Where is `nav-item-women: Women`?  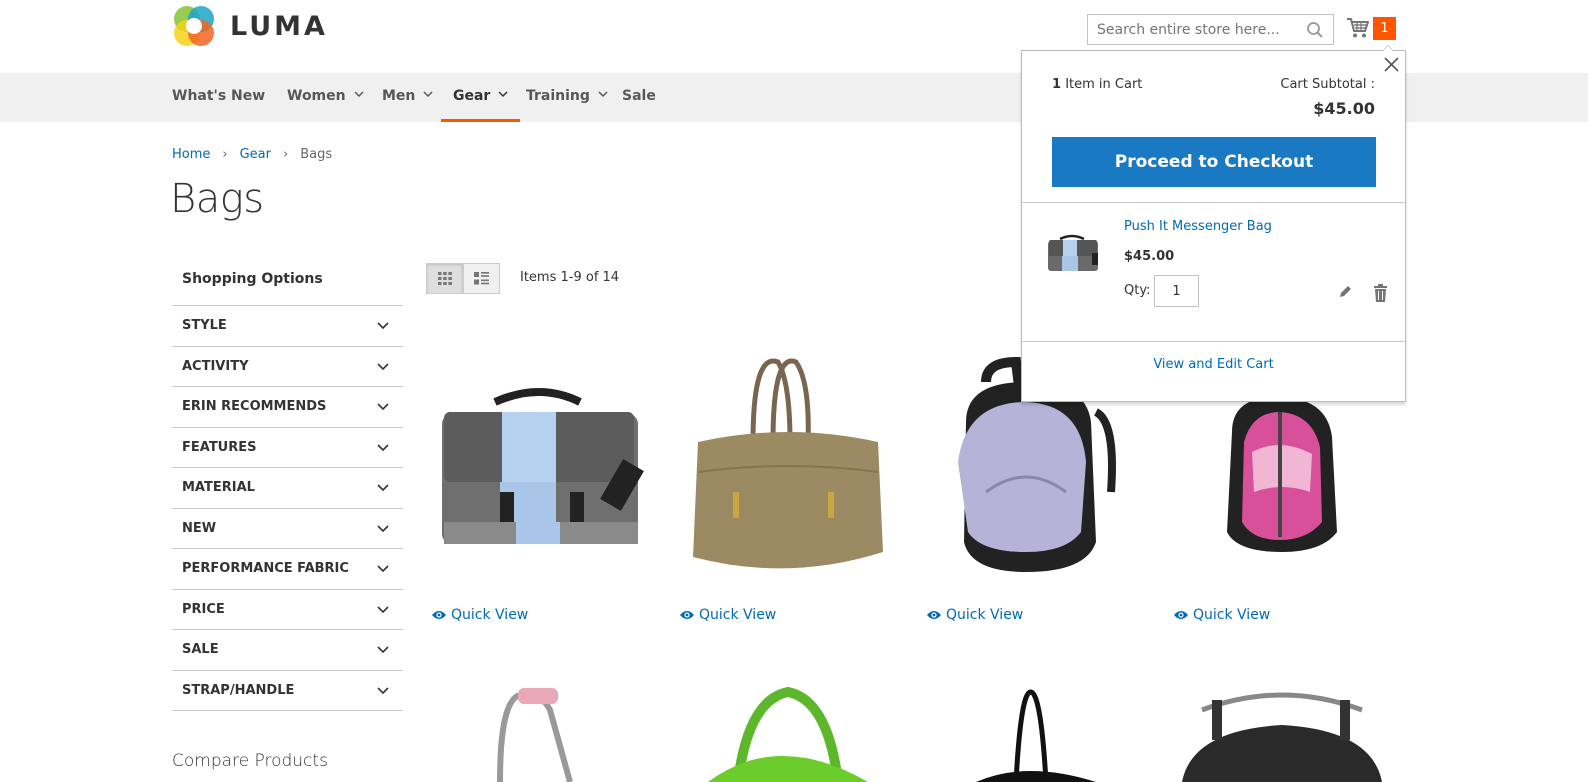 nav-item-women: Women is located at coordinates (325, 97).